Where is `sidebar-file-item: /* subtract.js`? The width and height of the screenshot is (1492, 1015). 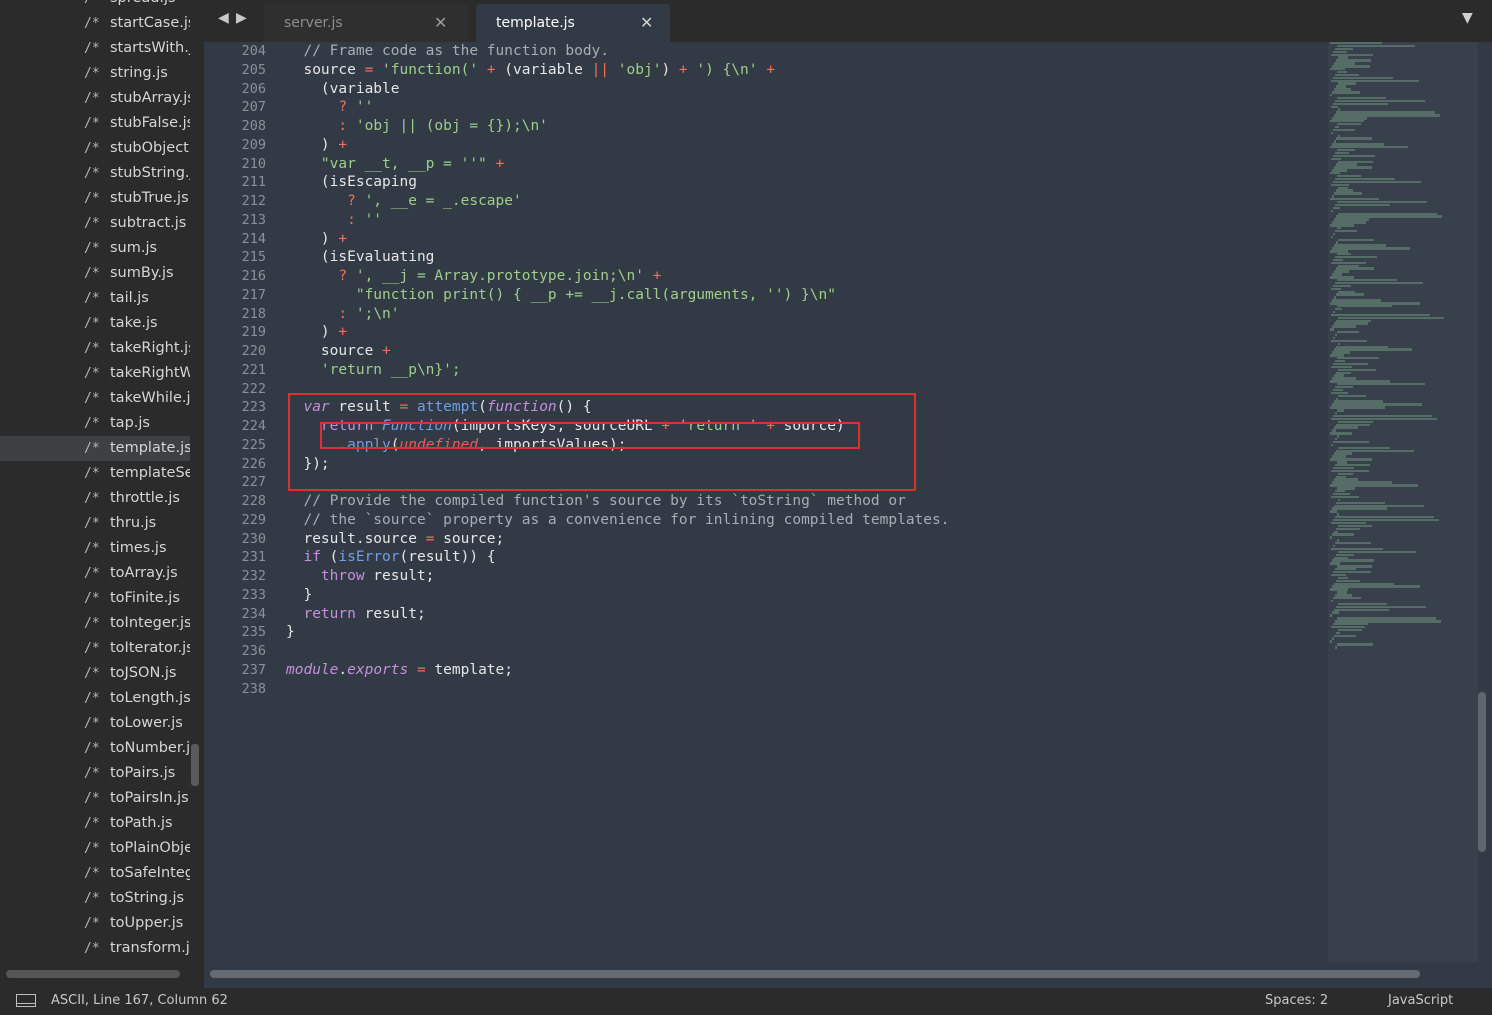 sidebar-file-item: /* subtract.js is located at coordinates (95, 223).